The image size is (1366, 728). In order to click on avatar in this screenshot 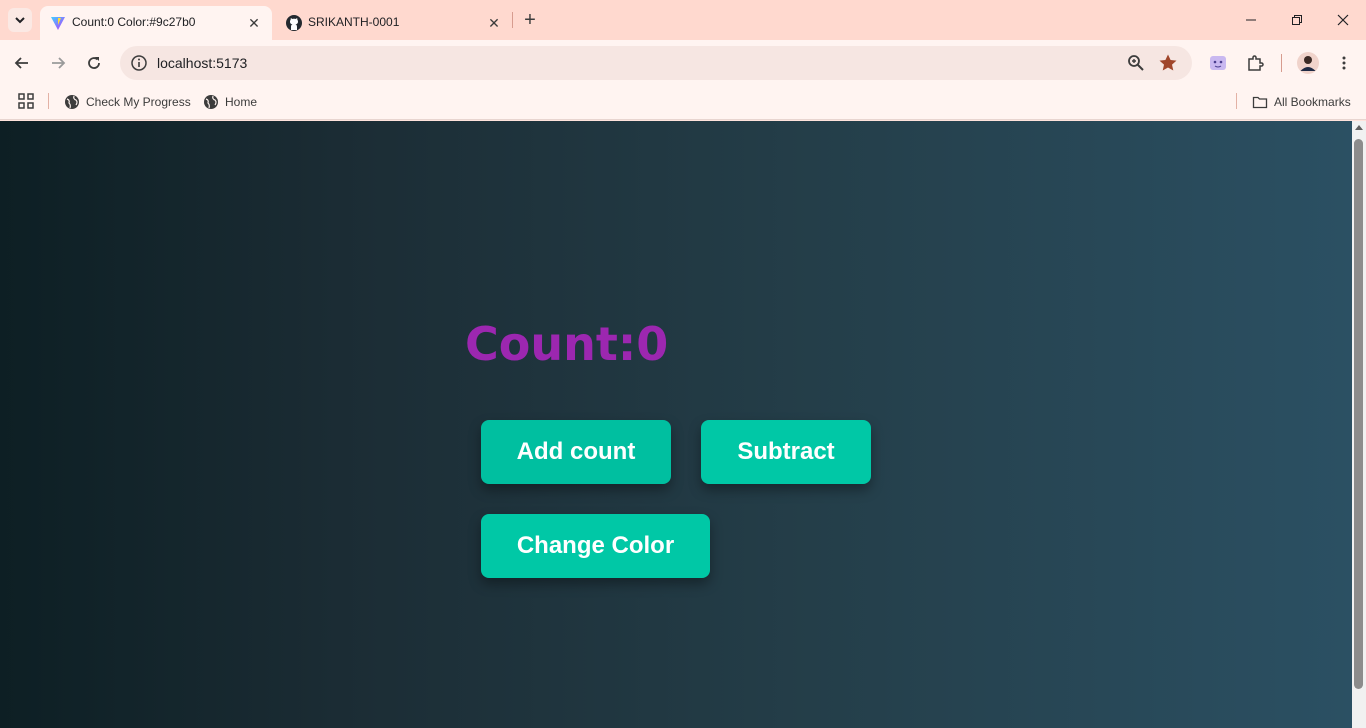, I will do `click(1308, 63)`.